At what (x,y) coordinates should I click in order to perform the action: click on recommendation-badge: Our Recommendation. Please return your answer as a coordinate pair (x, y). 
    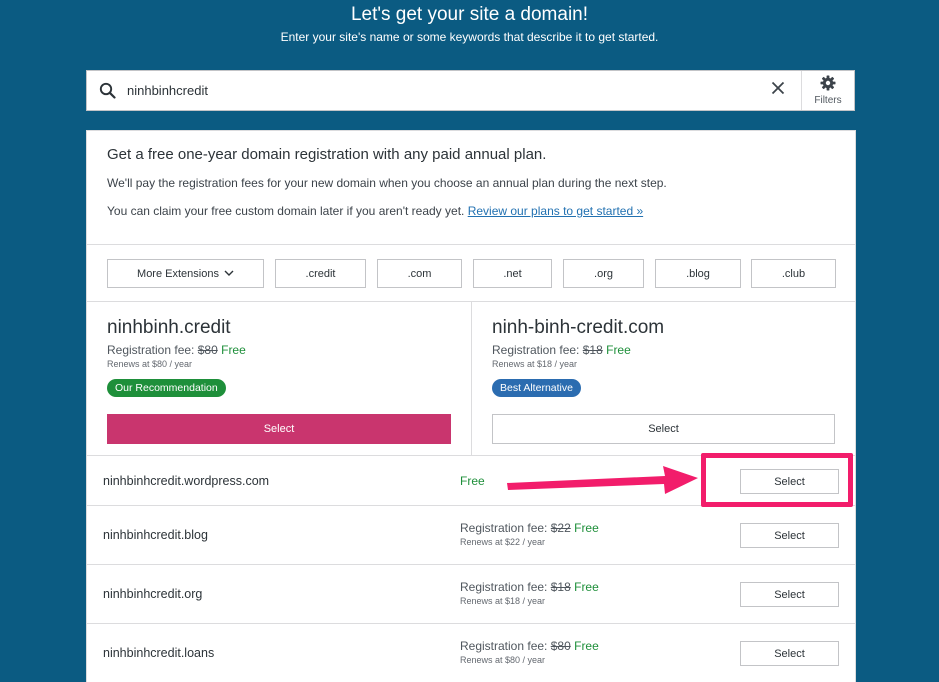
    Looking at the image, I should click on (166, 388).